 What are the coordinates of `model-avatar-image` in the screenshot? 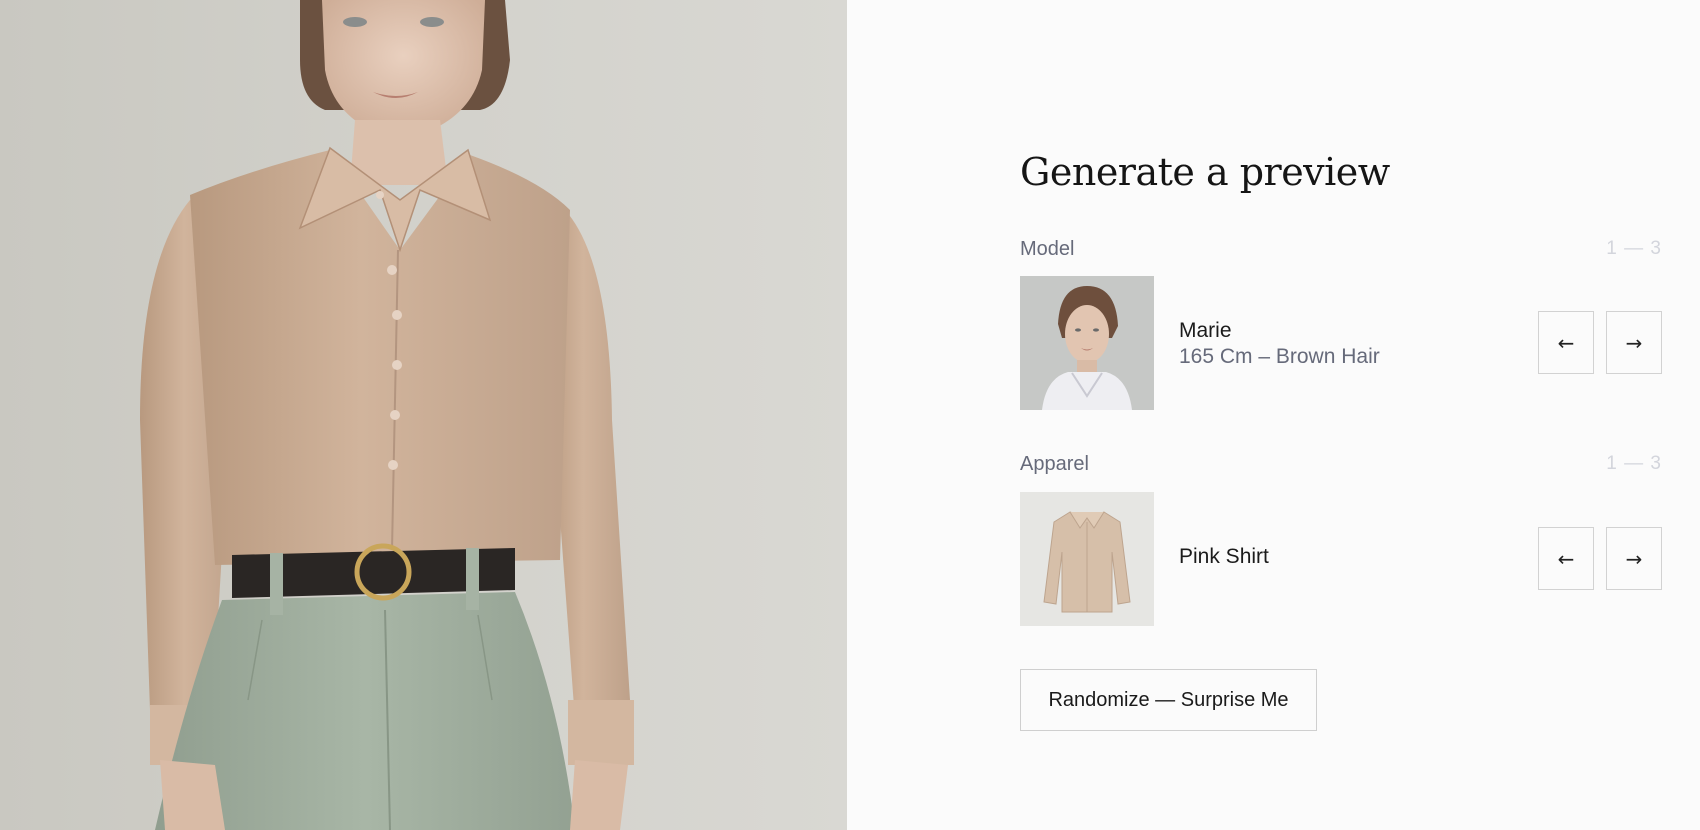 It's located at (1087, 343).